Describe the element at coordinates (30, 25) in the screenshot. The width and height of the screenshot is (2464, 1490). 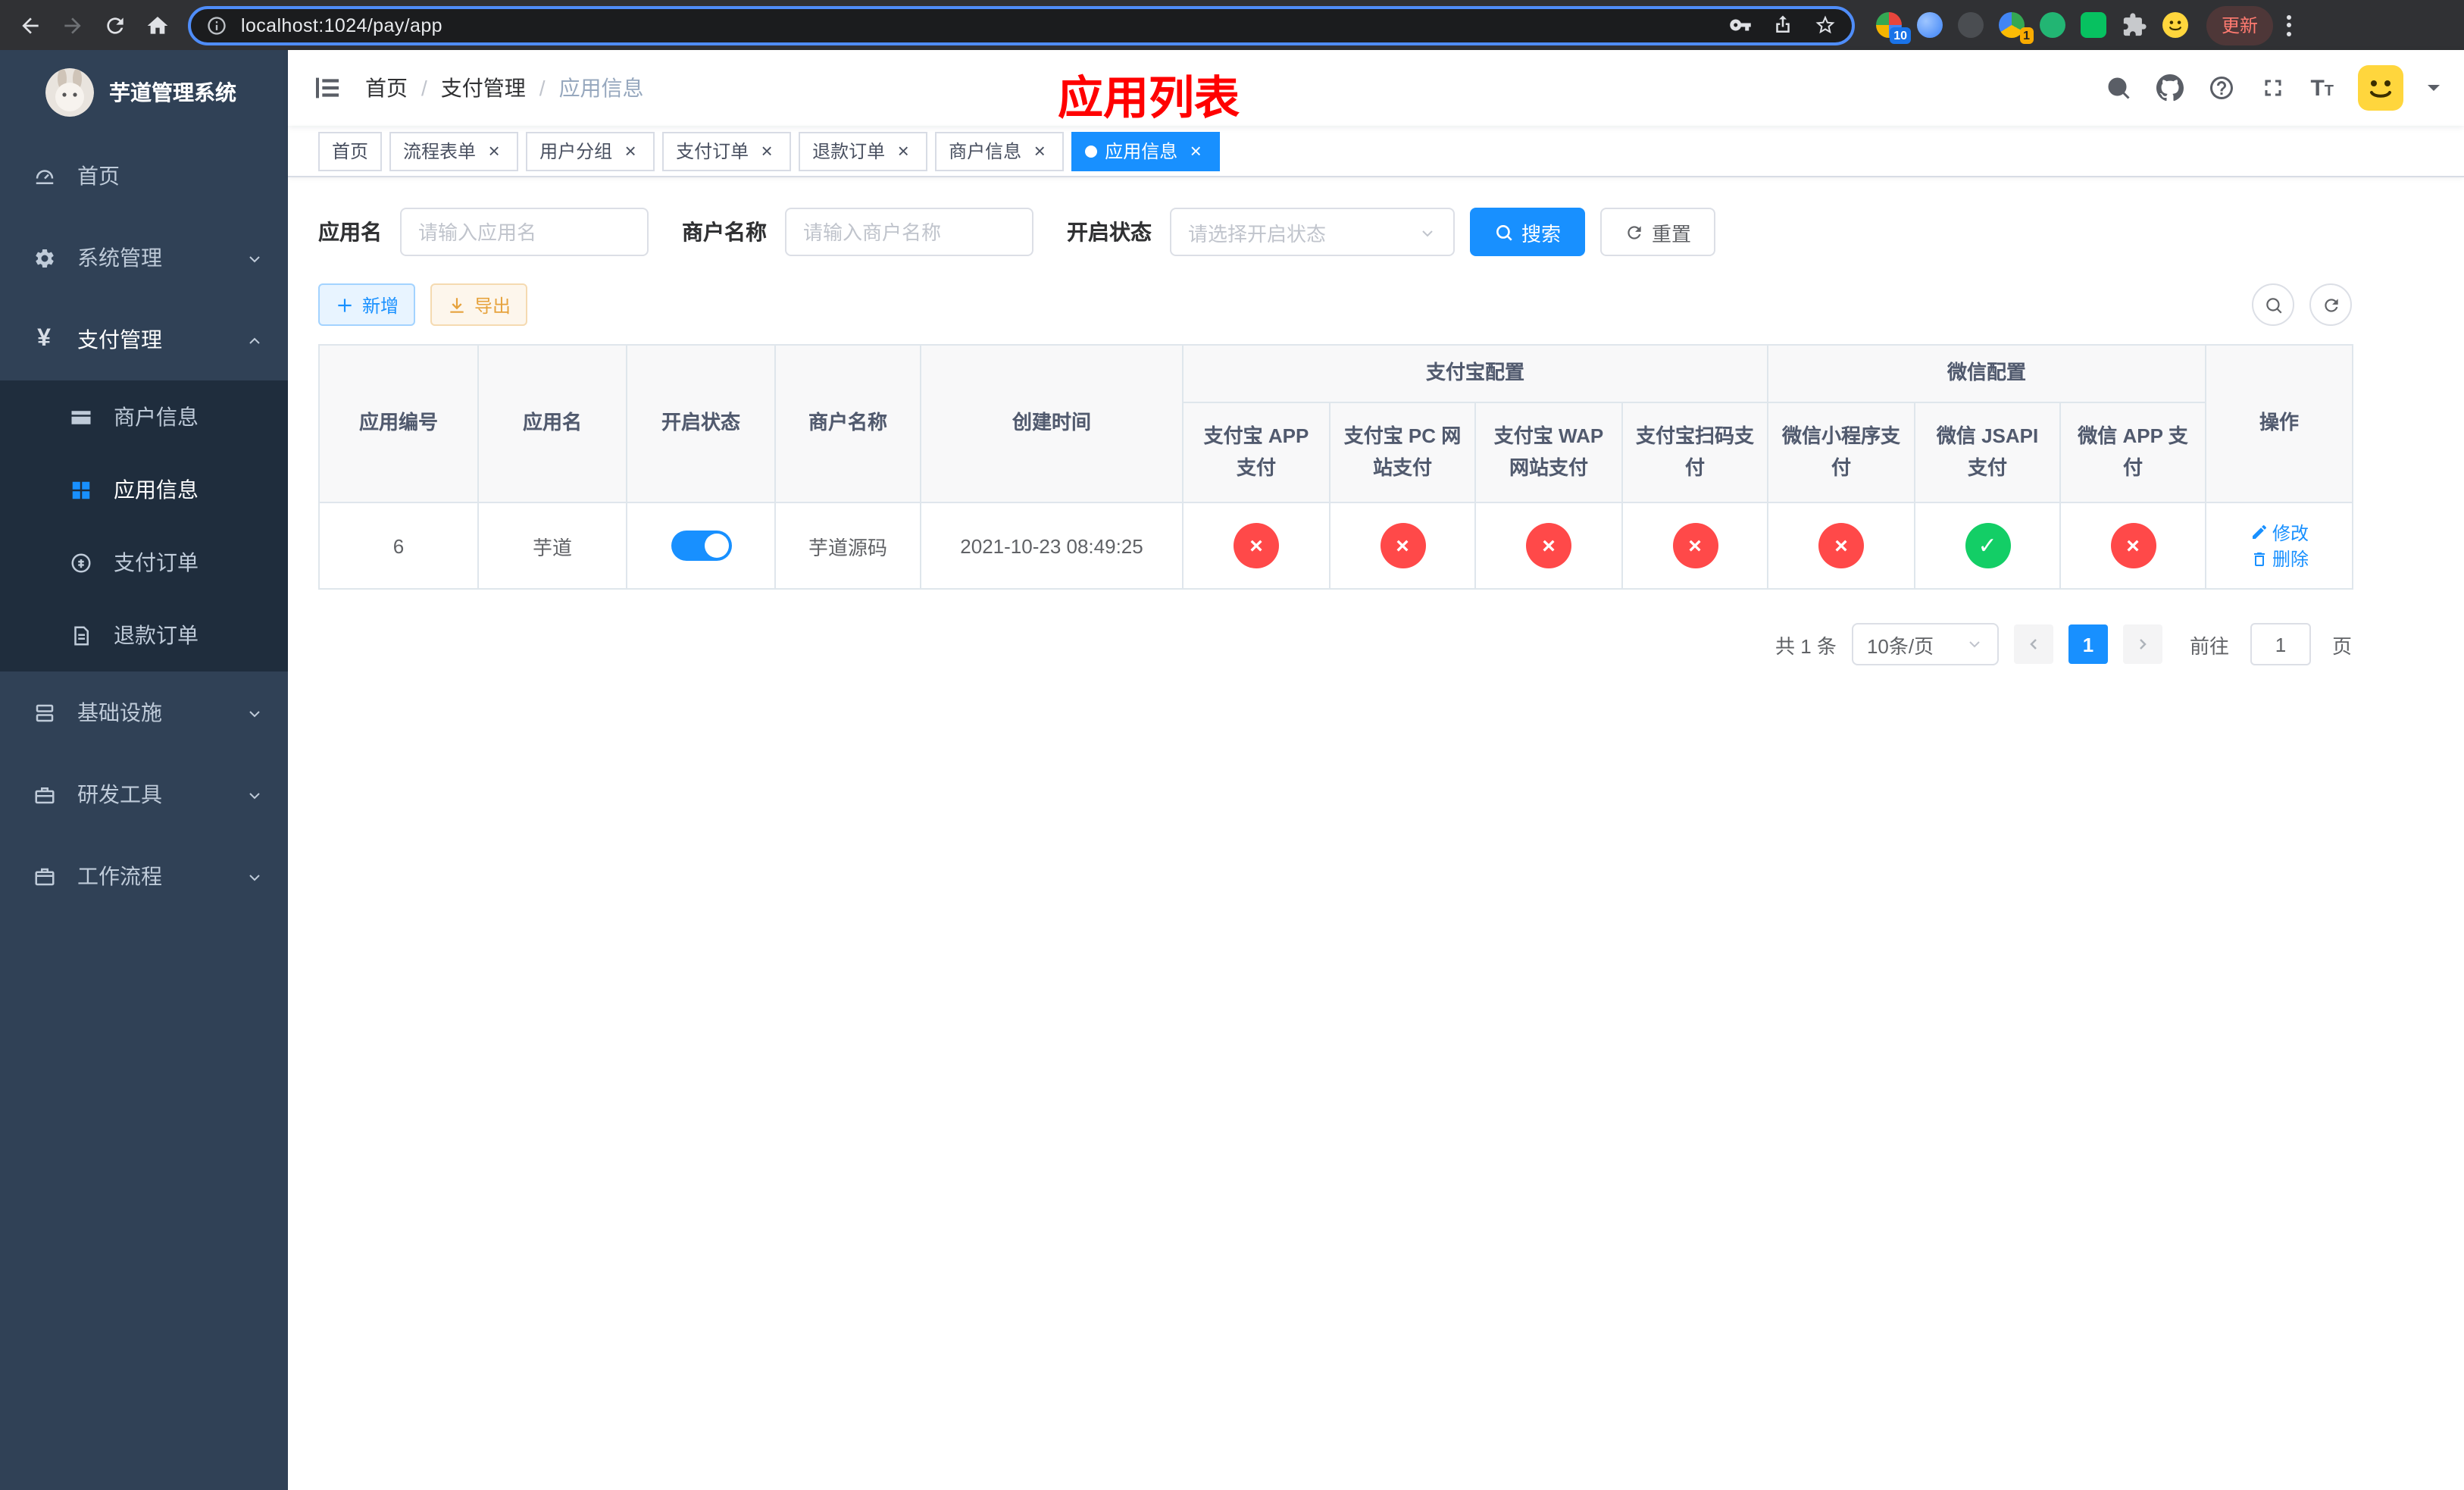
I see `browser-back-icon` at that location.